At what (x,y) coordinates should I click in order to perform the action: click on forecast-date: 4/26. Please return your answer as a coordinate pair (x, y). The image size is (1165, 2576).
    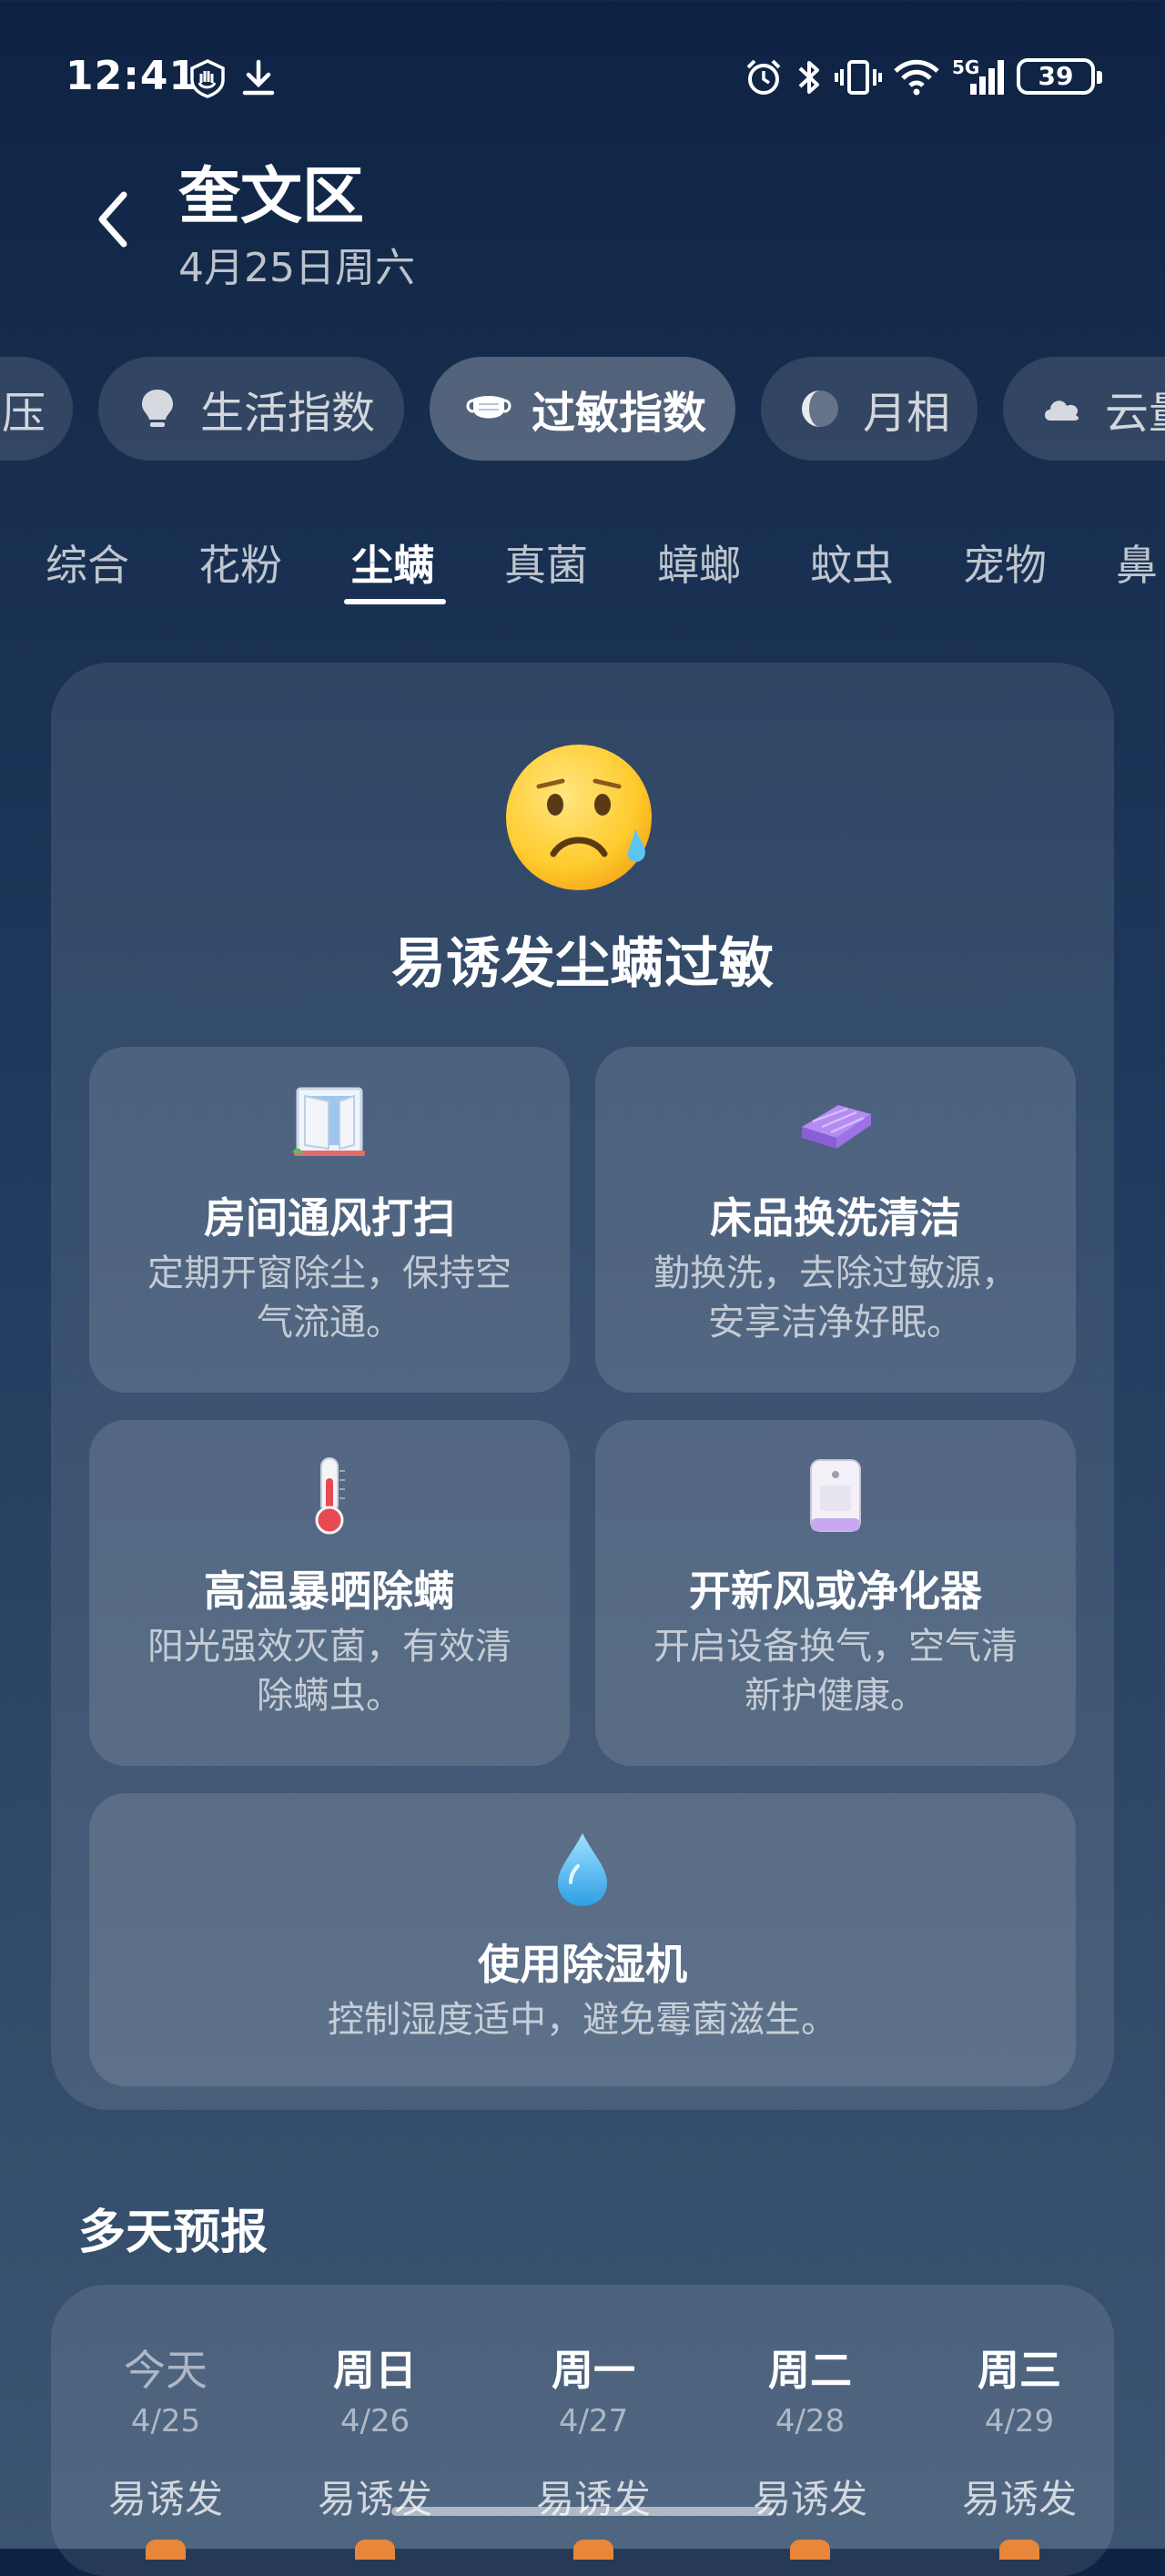
    Looking at the image, I should click on (374, 2421).